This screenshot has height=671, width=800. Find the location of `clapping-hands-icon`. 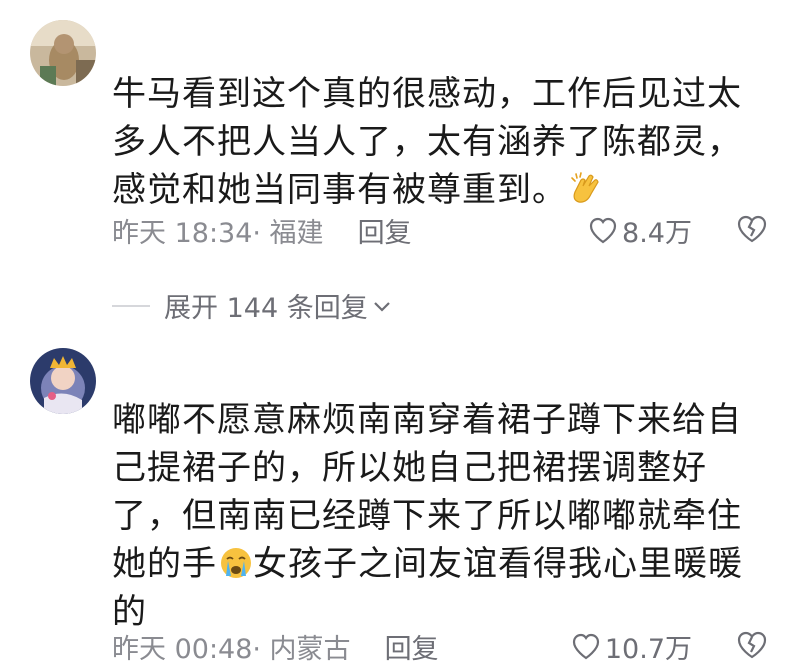

clapping-hands-icon is located at coordinates (586, 188).